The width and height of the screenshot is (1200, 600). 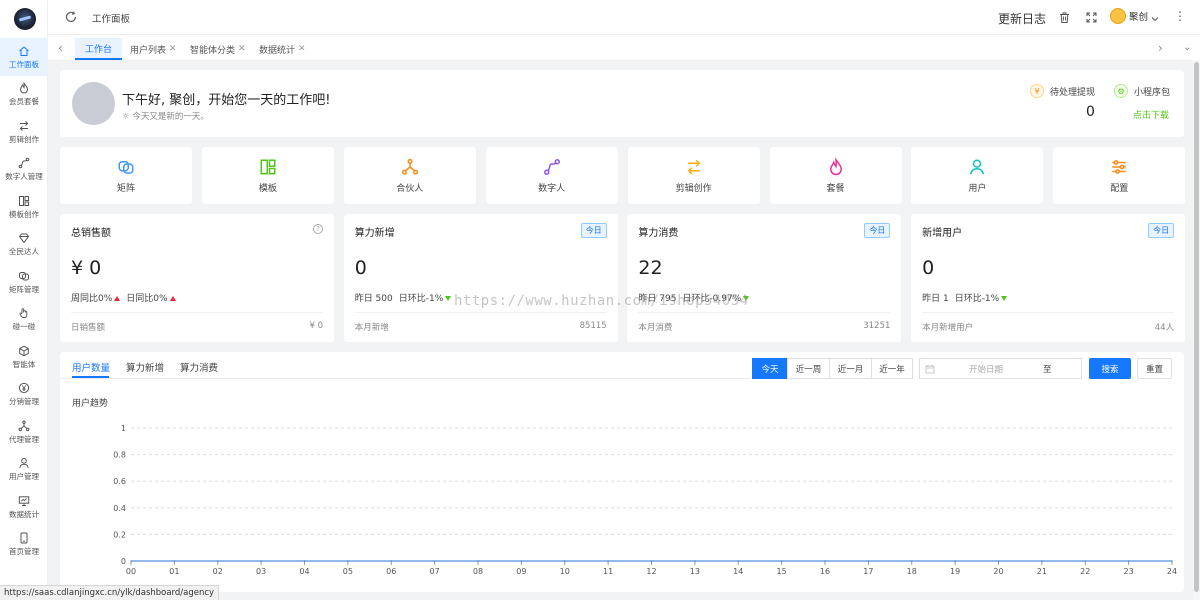 I want to click on x-tick-label: 00, so click(x=131, y=571).